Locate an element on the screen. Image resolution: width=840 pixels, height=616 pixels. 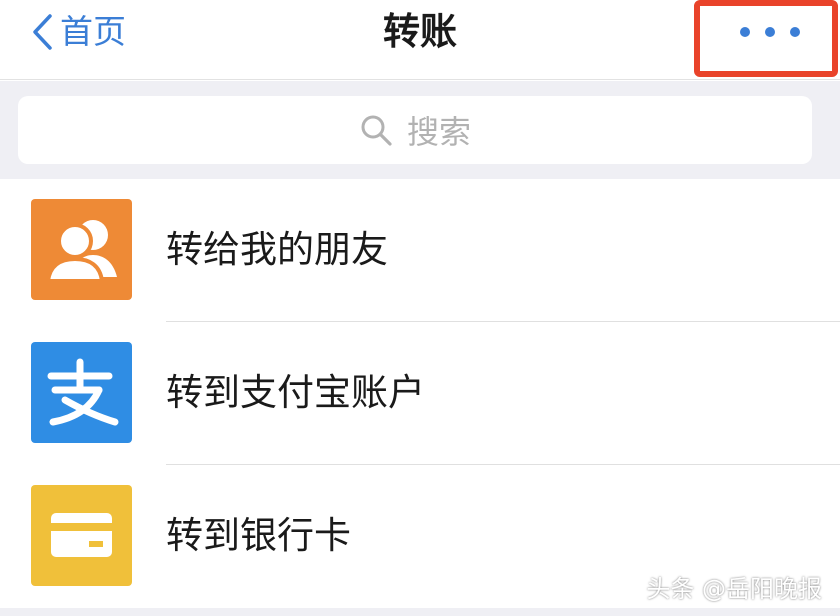
more-options-button is located at coordinates (770, 32).